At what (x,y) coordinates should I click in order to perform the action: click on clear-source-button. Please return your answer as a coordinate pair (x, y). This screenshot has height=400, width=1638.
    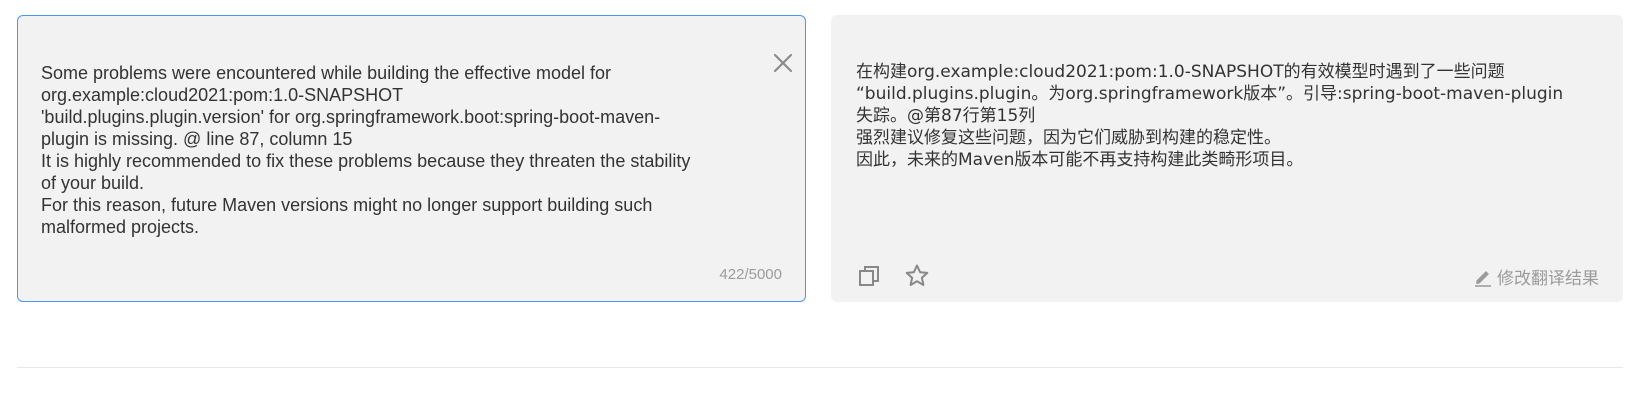
    Looking at the image, I should click on (783, 63).